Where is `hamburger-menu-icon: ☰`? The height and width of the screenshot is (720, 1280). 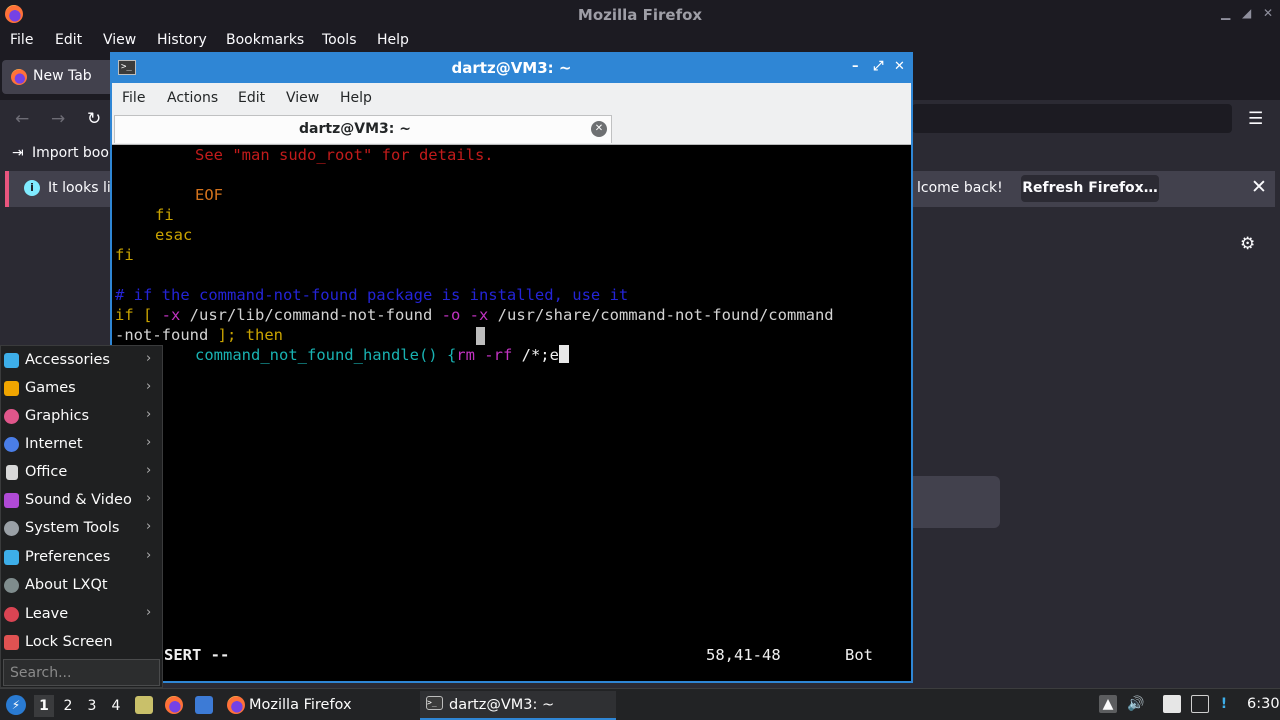
hamburger-menu-icon: ☰ is located at coordinates (1255, 119).